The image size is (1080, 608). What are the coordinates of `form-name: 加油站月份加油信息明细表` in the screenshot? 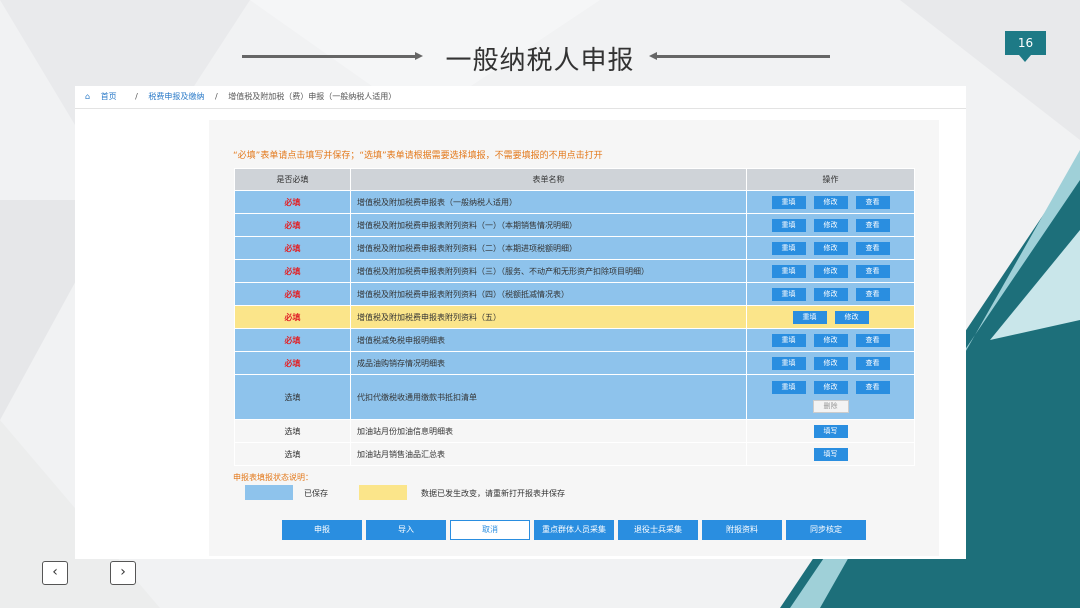 It's located at (548, 431).